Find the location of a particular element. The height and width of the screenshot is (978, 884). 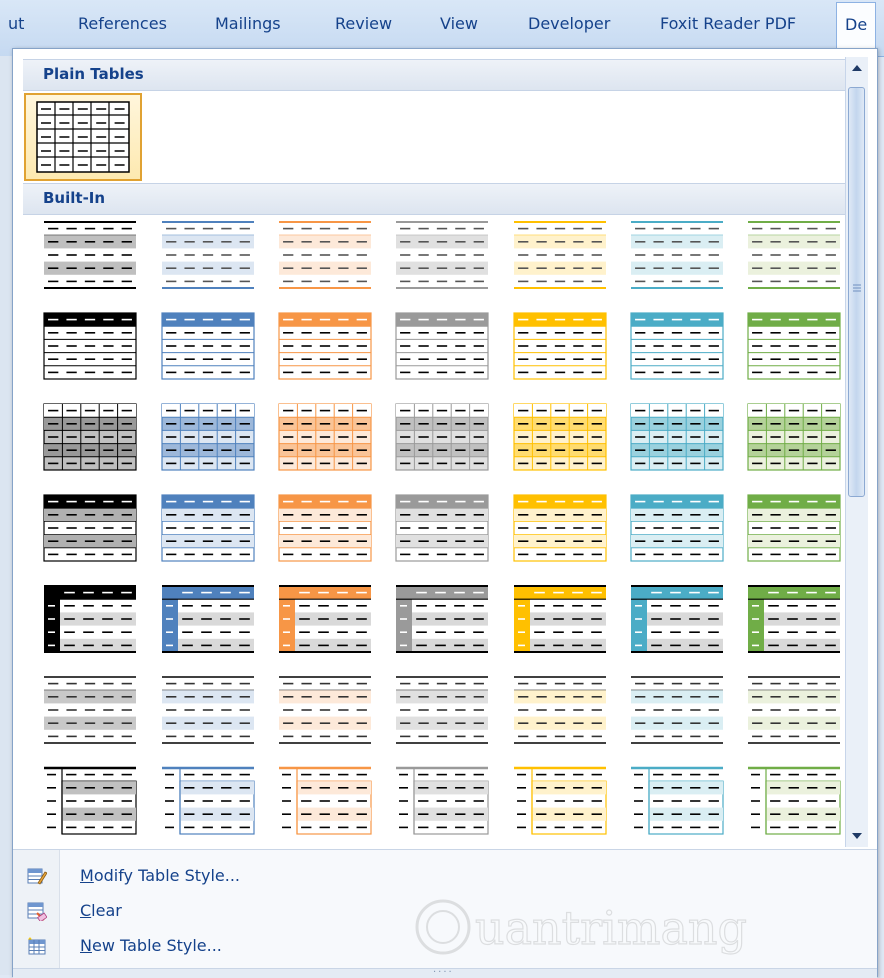

ribbon-tab-references: References is located at coordinates (122, 23).